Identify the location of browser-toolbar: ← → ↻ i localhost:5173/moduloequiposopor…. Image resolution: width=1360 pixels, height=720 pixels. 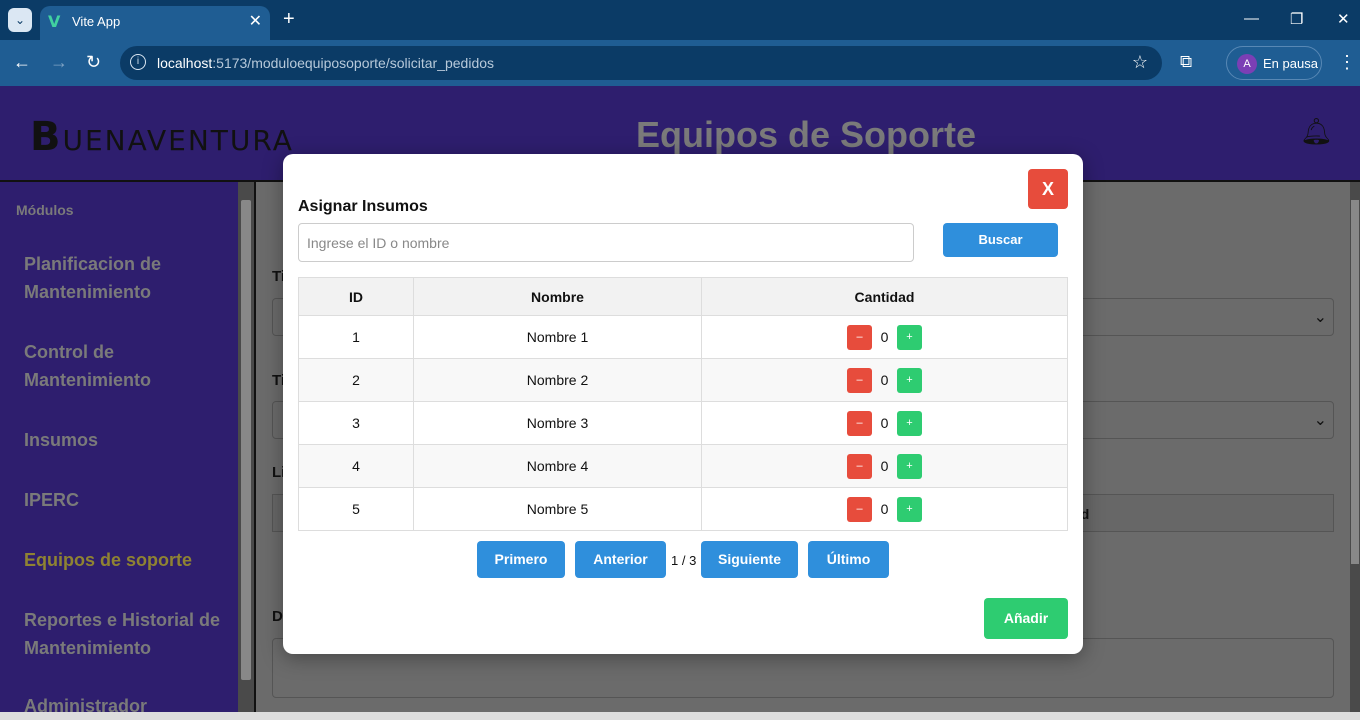
(680, 63).